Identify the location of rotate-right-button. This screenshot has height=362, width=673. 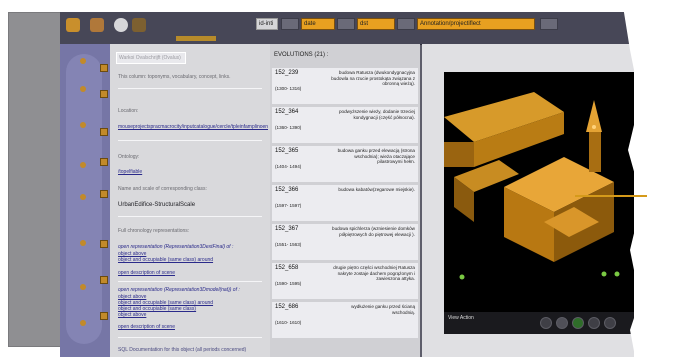
(610, 323).